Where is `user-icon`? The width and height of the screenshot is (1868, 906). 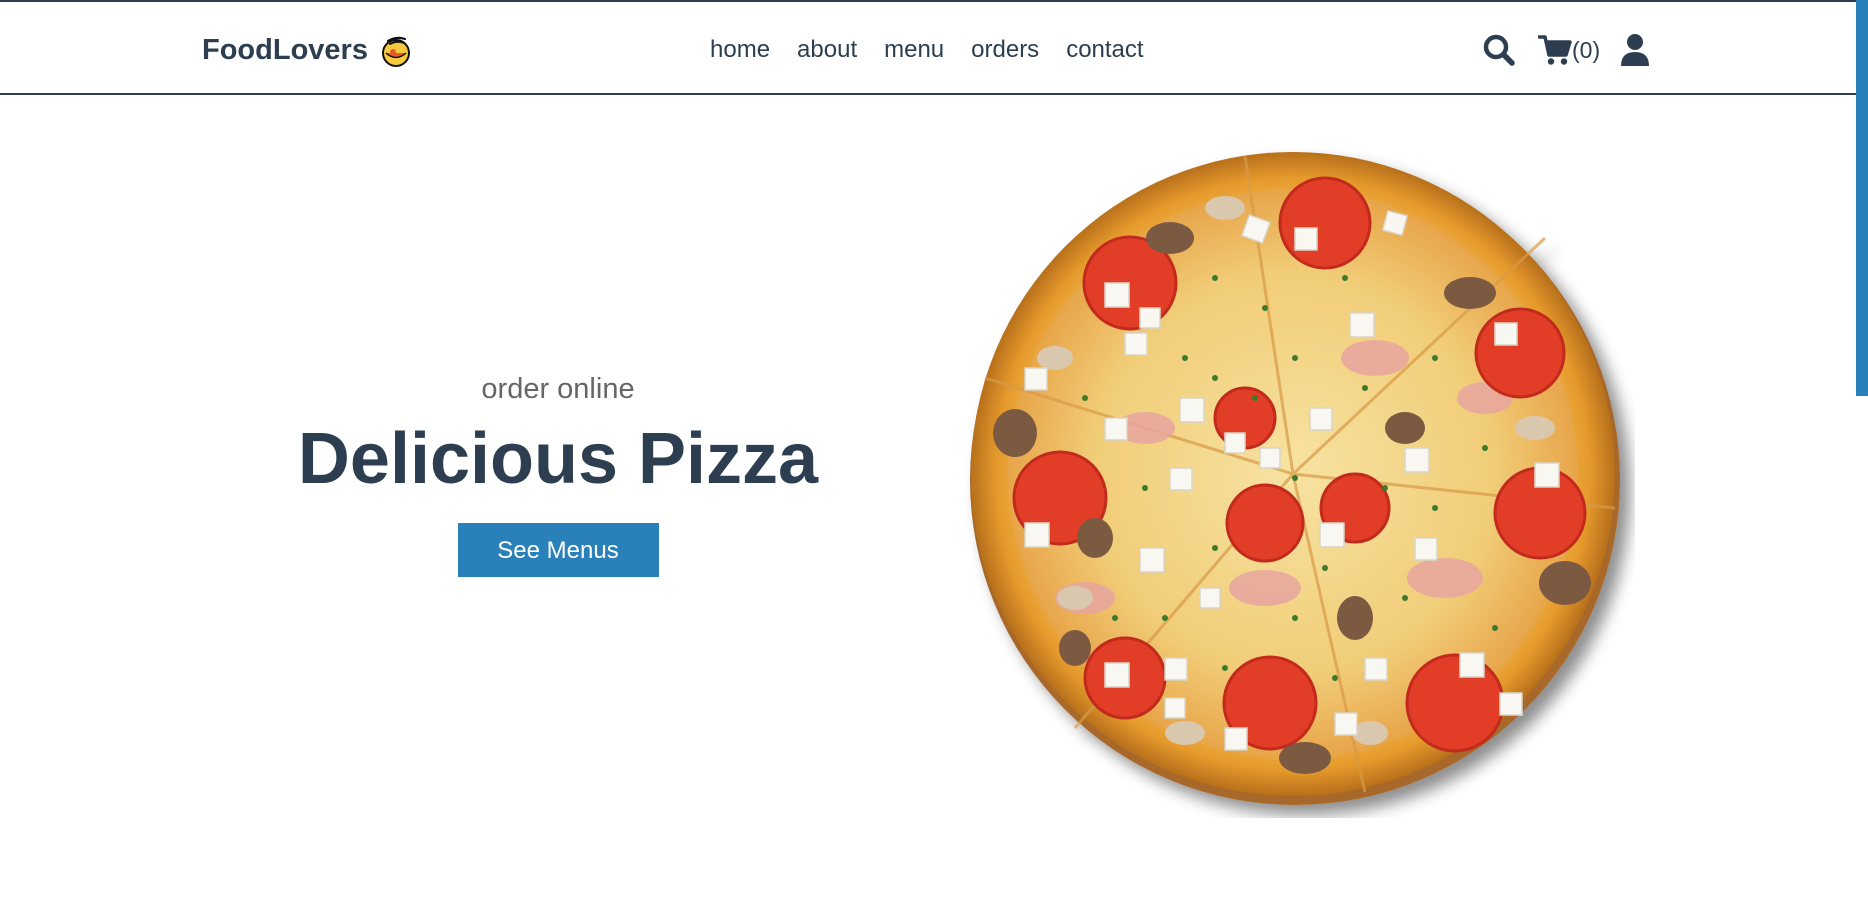
user-icon is located at coordinates (1635, 50).